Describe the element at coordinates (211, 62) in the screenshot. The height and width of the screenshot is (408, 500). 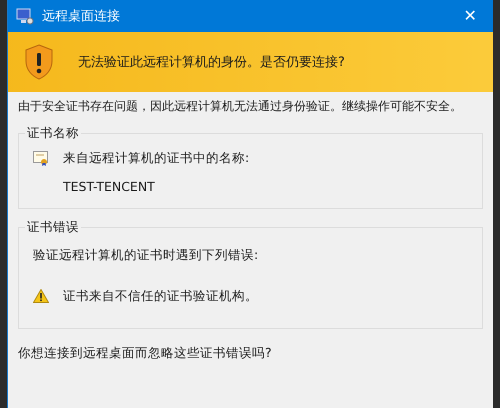
I see `banner-message: 无法验证此远程计算机的身份。是否仍要连接?` at that location.